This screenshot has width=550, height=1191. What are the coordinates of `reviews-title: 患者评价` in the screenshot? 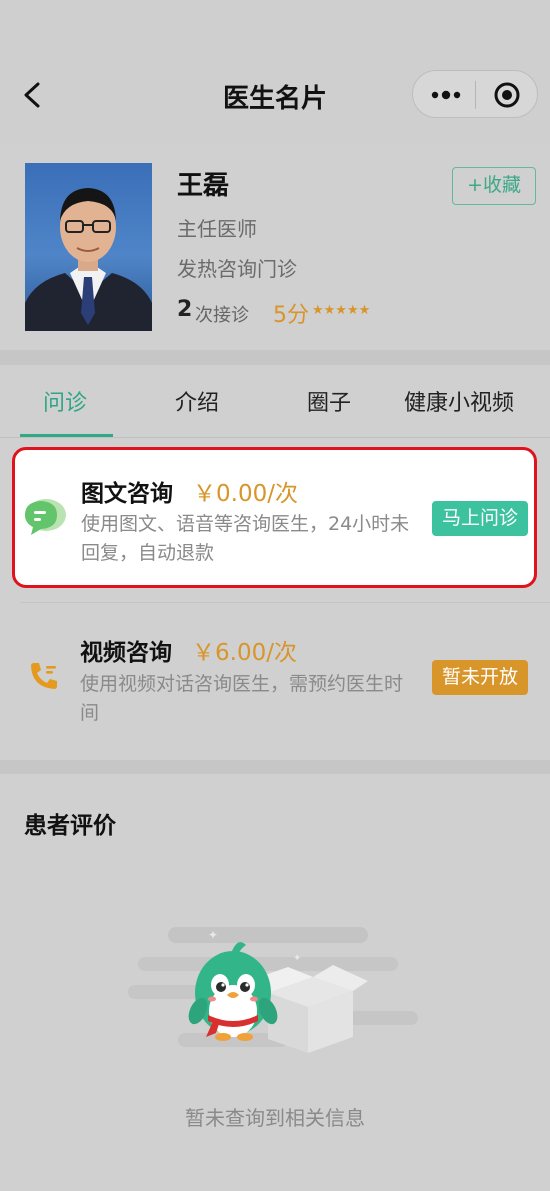 It's located at (70, 826).